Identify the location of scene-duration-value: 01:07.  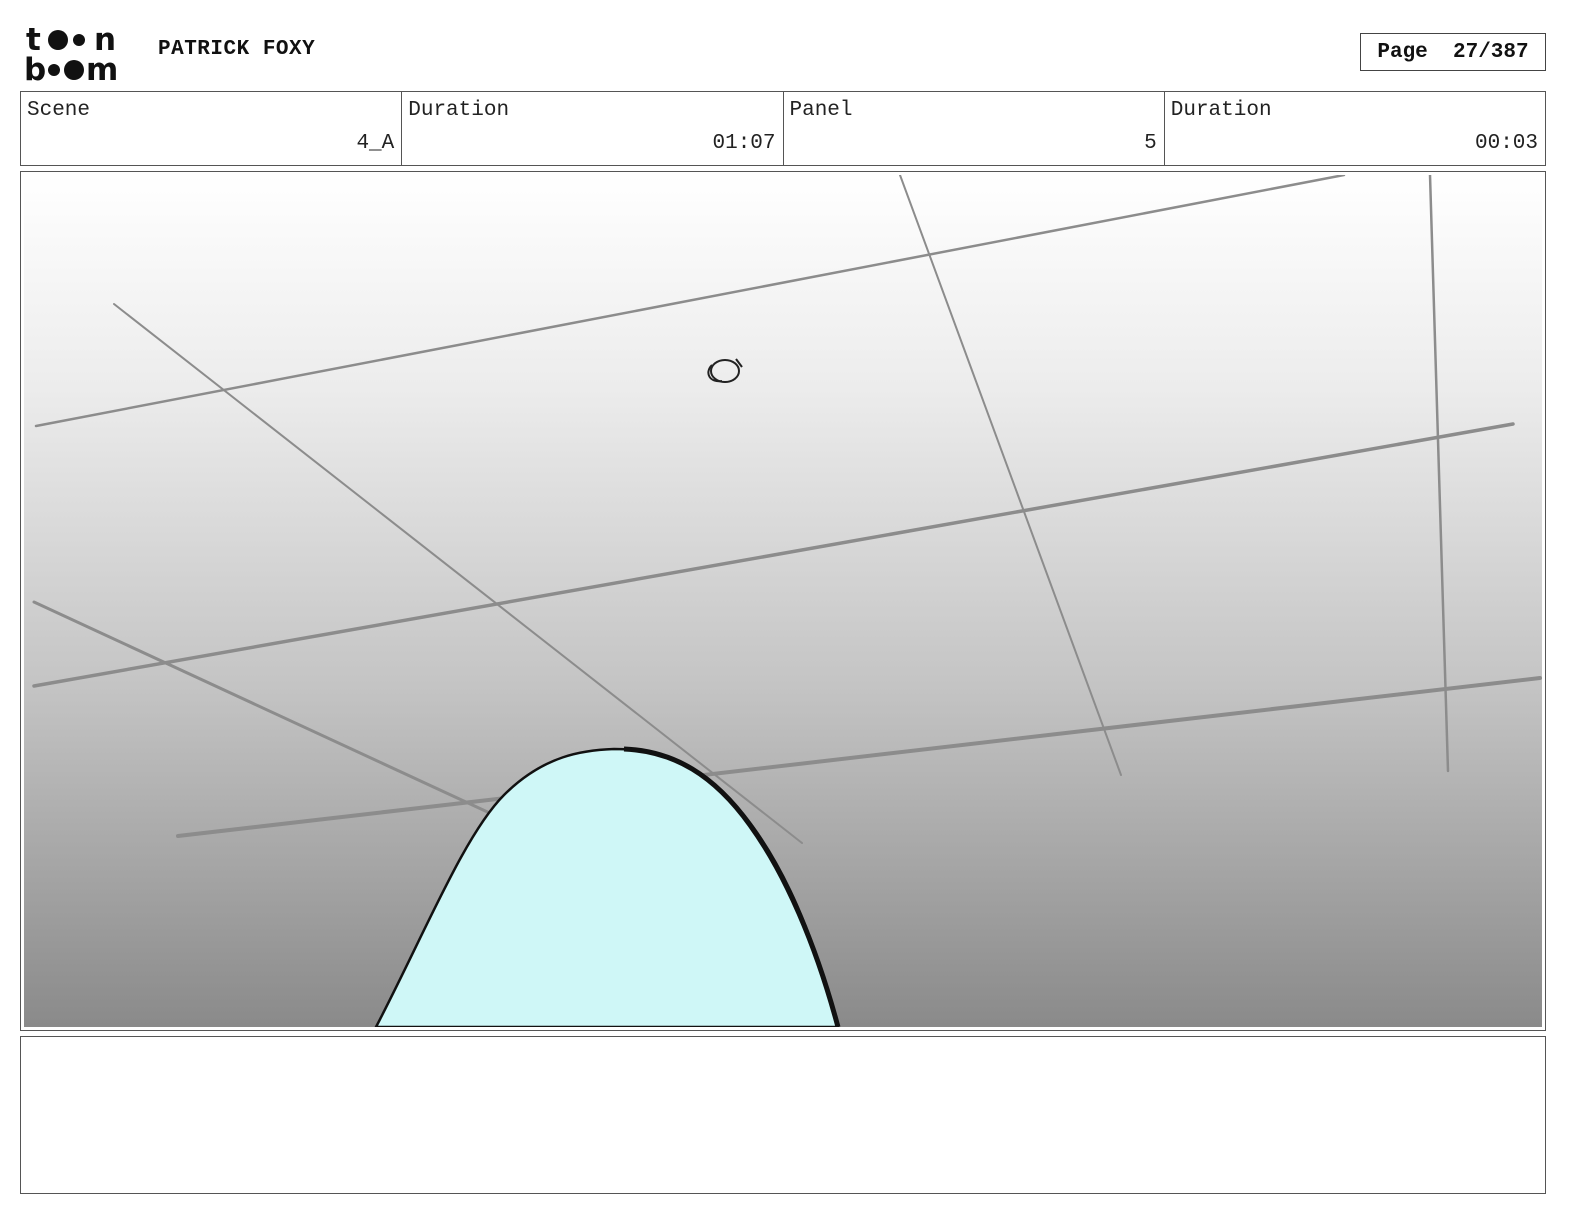
(744, 143).